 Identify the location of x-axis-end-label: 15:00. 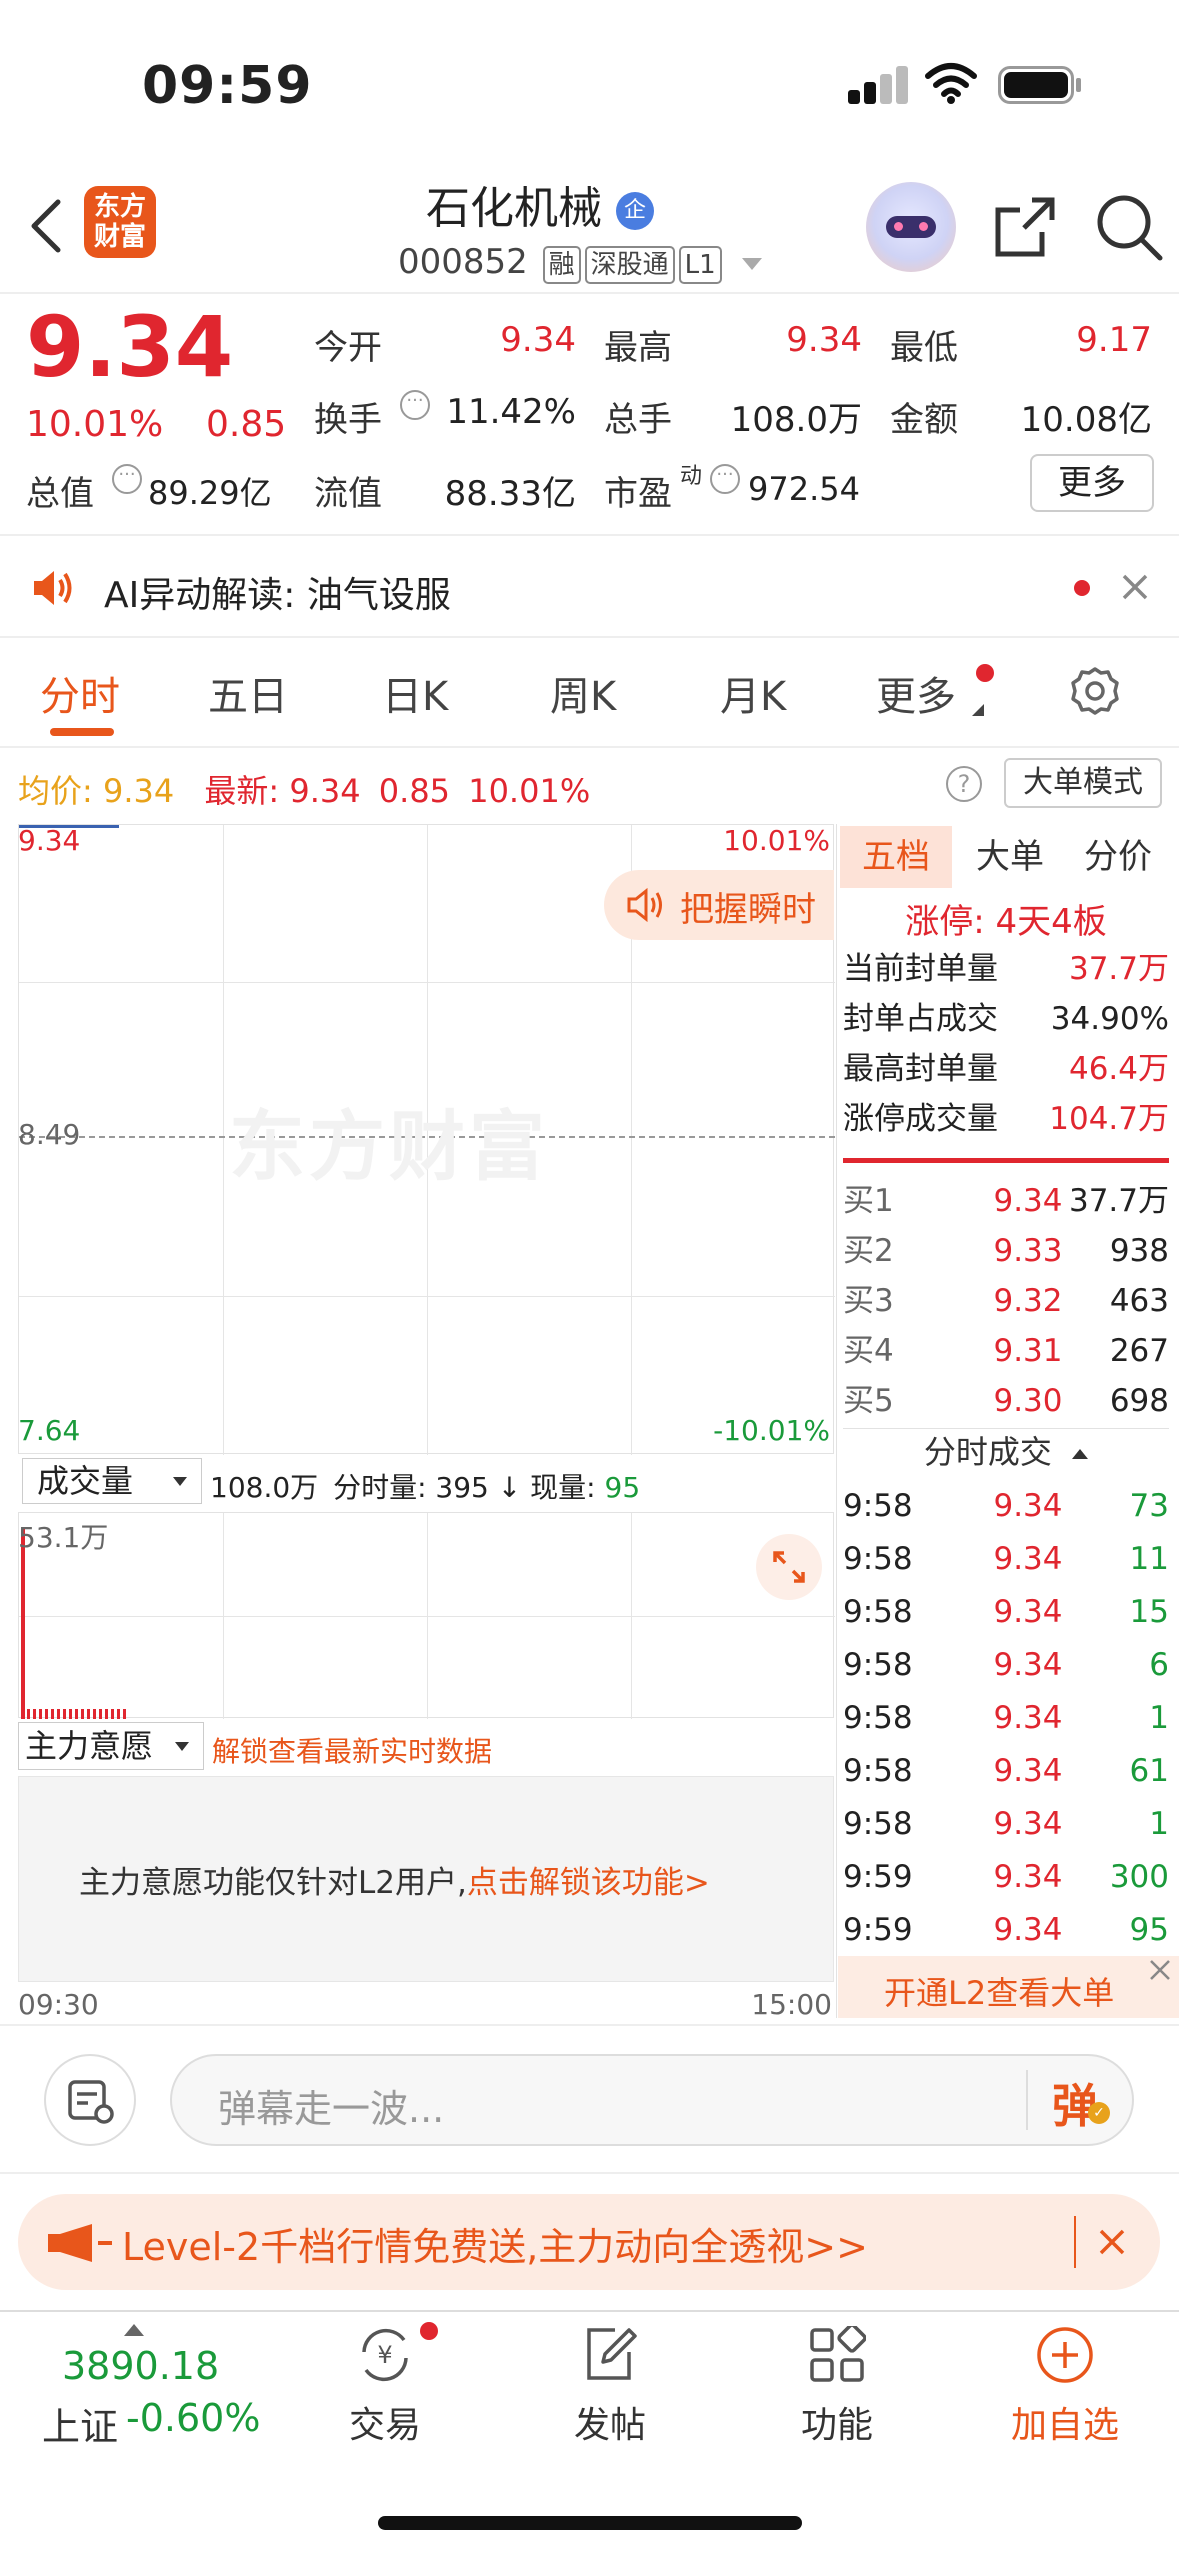
(791, 2004).